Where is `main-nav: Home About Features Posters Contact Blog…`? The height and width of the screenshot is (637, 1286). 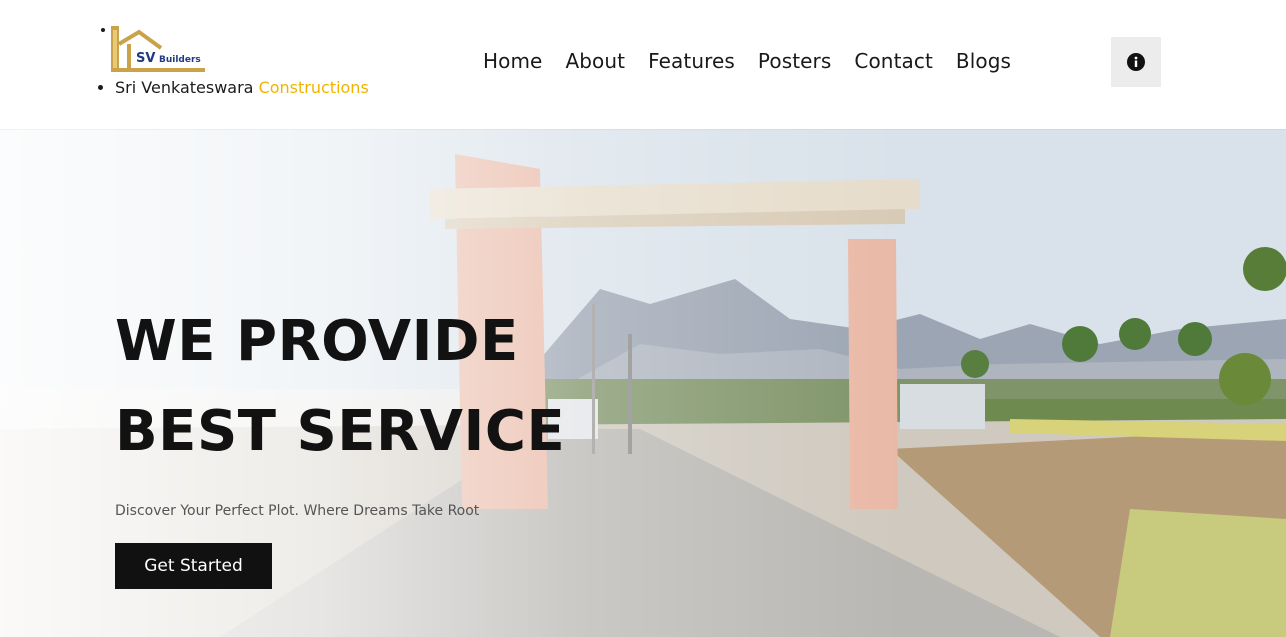 main-nav: Home About Features Posters Contact Blog… is located at coordinates (747, 61).